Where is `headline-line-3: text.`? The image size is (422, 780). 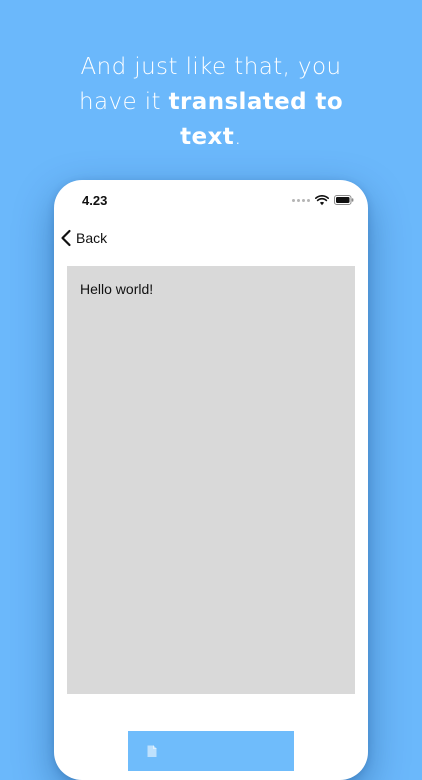
headline-line-3: text. is located at coordinates (211, 137).